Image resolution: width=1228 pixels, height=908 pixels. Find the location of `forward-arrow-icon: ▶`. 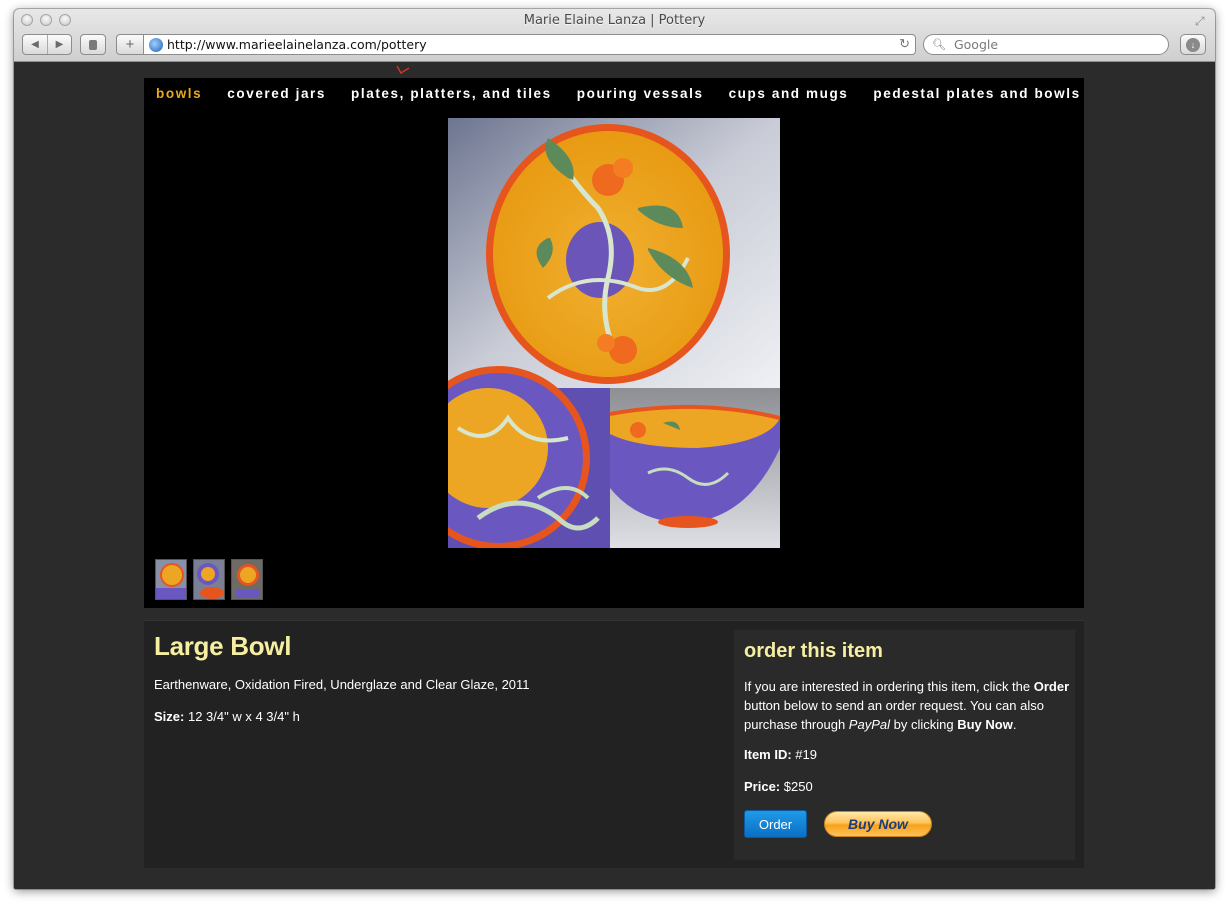

forward-arrow-icon: ▶ is located at coordinates (59, 44).